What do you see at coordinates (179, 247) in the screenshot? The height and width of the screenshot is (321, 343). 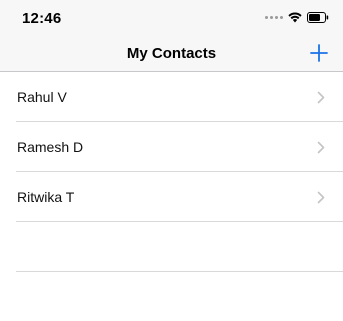 I see `empty-row-separator` at bounding box center [179, 247].